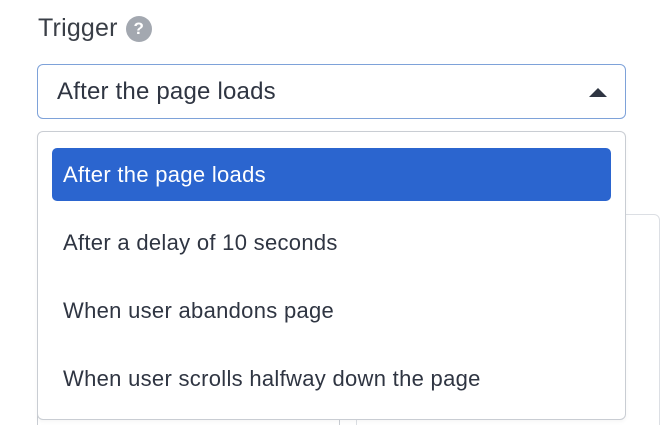 The width and height of the screenshot is (665, 425). What do you see at coordinates (331, 242) in the screenshot?
I see `option-after-delay: After a delay of 10 seconds` at bounding box center [331, 242].